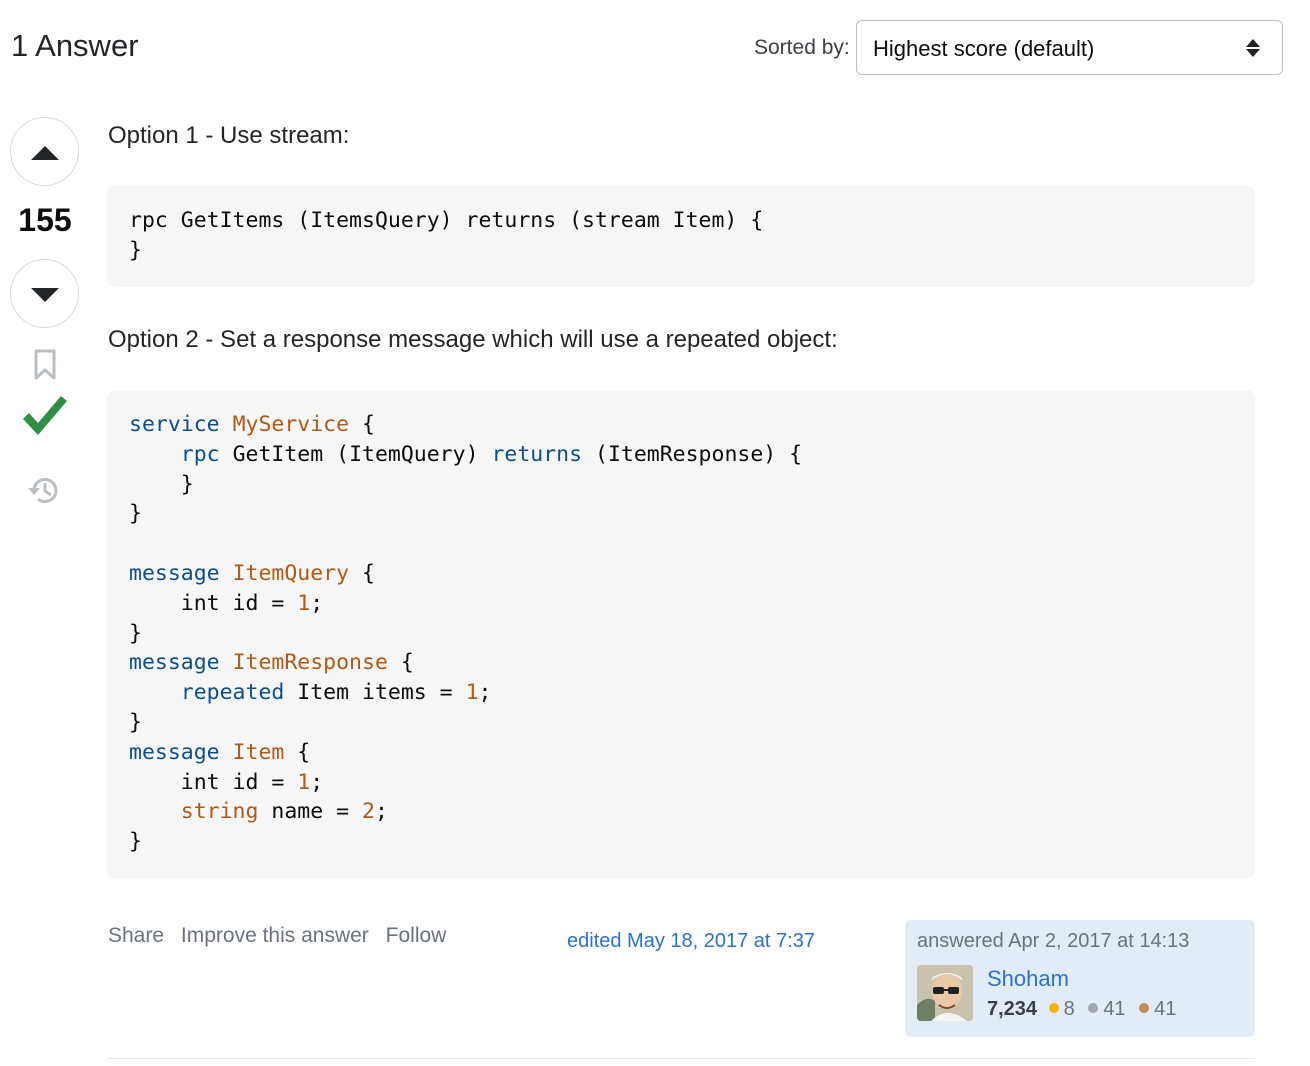 The width and height of the screenshot is (1310, 1066). I want to click on improve-answer-link: Improve this answer, so click(275, 935).